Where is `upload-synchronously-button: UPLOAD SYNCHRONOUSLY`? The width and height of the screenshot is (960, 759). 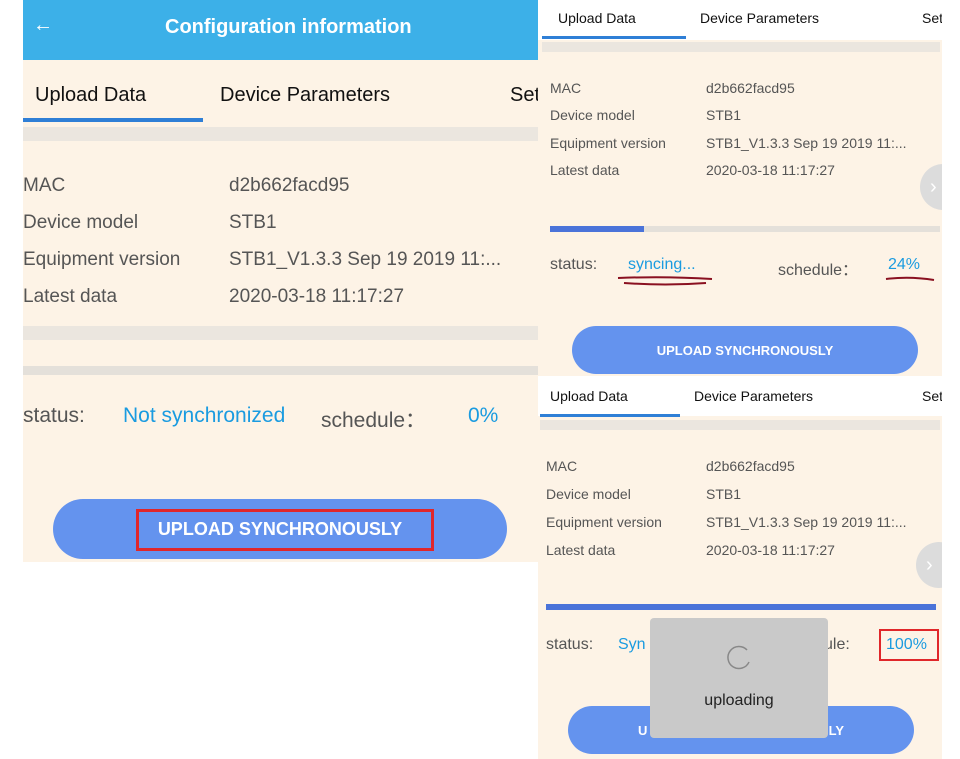
upload-synchronously-button: UPLOAD SYNCHRONOUSLY is located at coordinates (745, 350).